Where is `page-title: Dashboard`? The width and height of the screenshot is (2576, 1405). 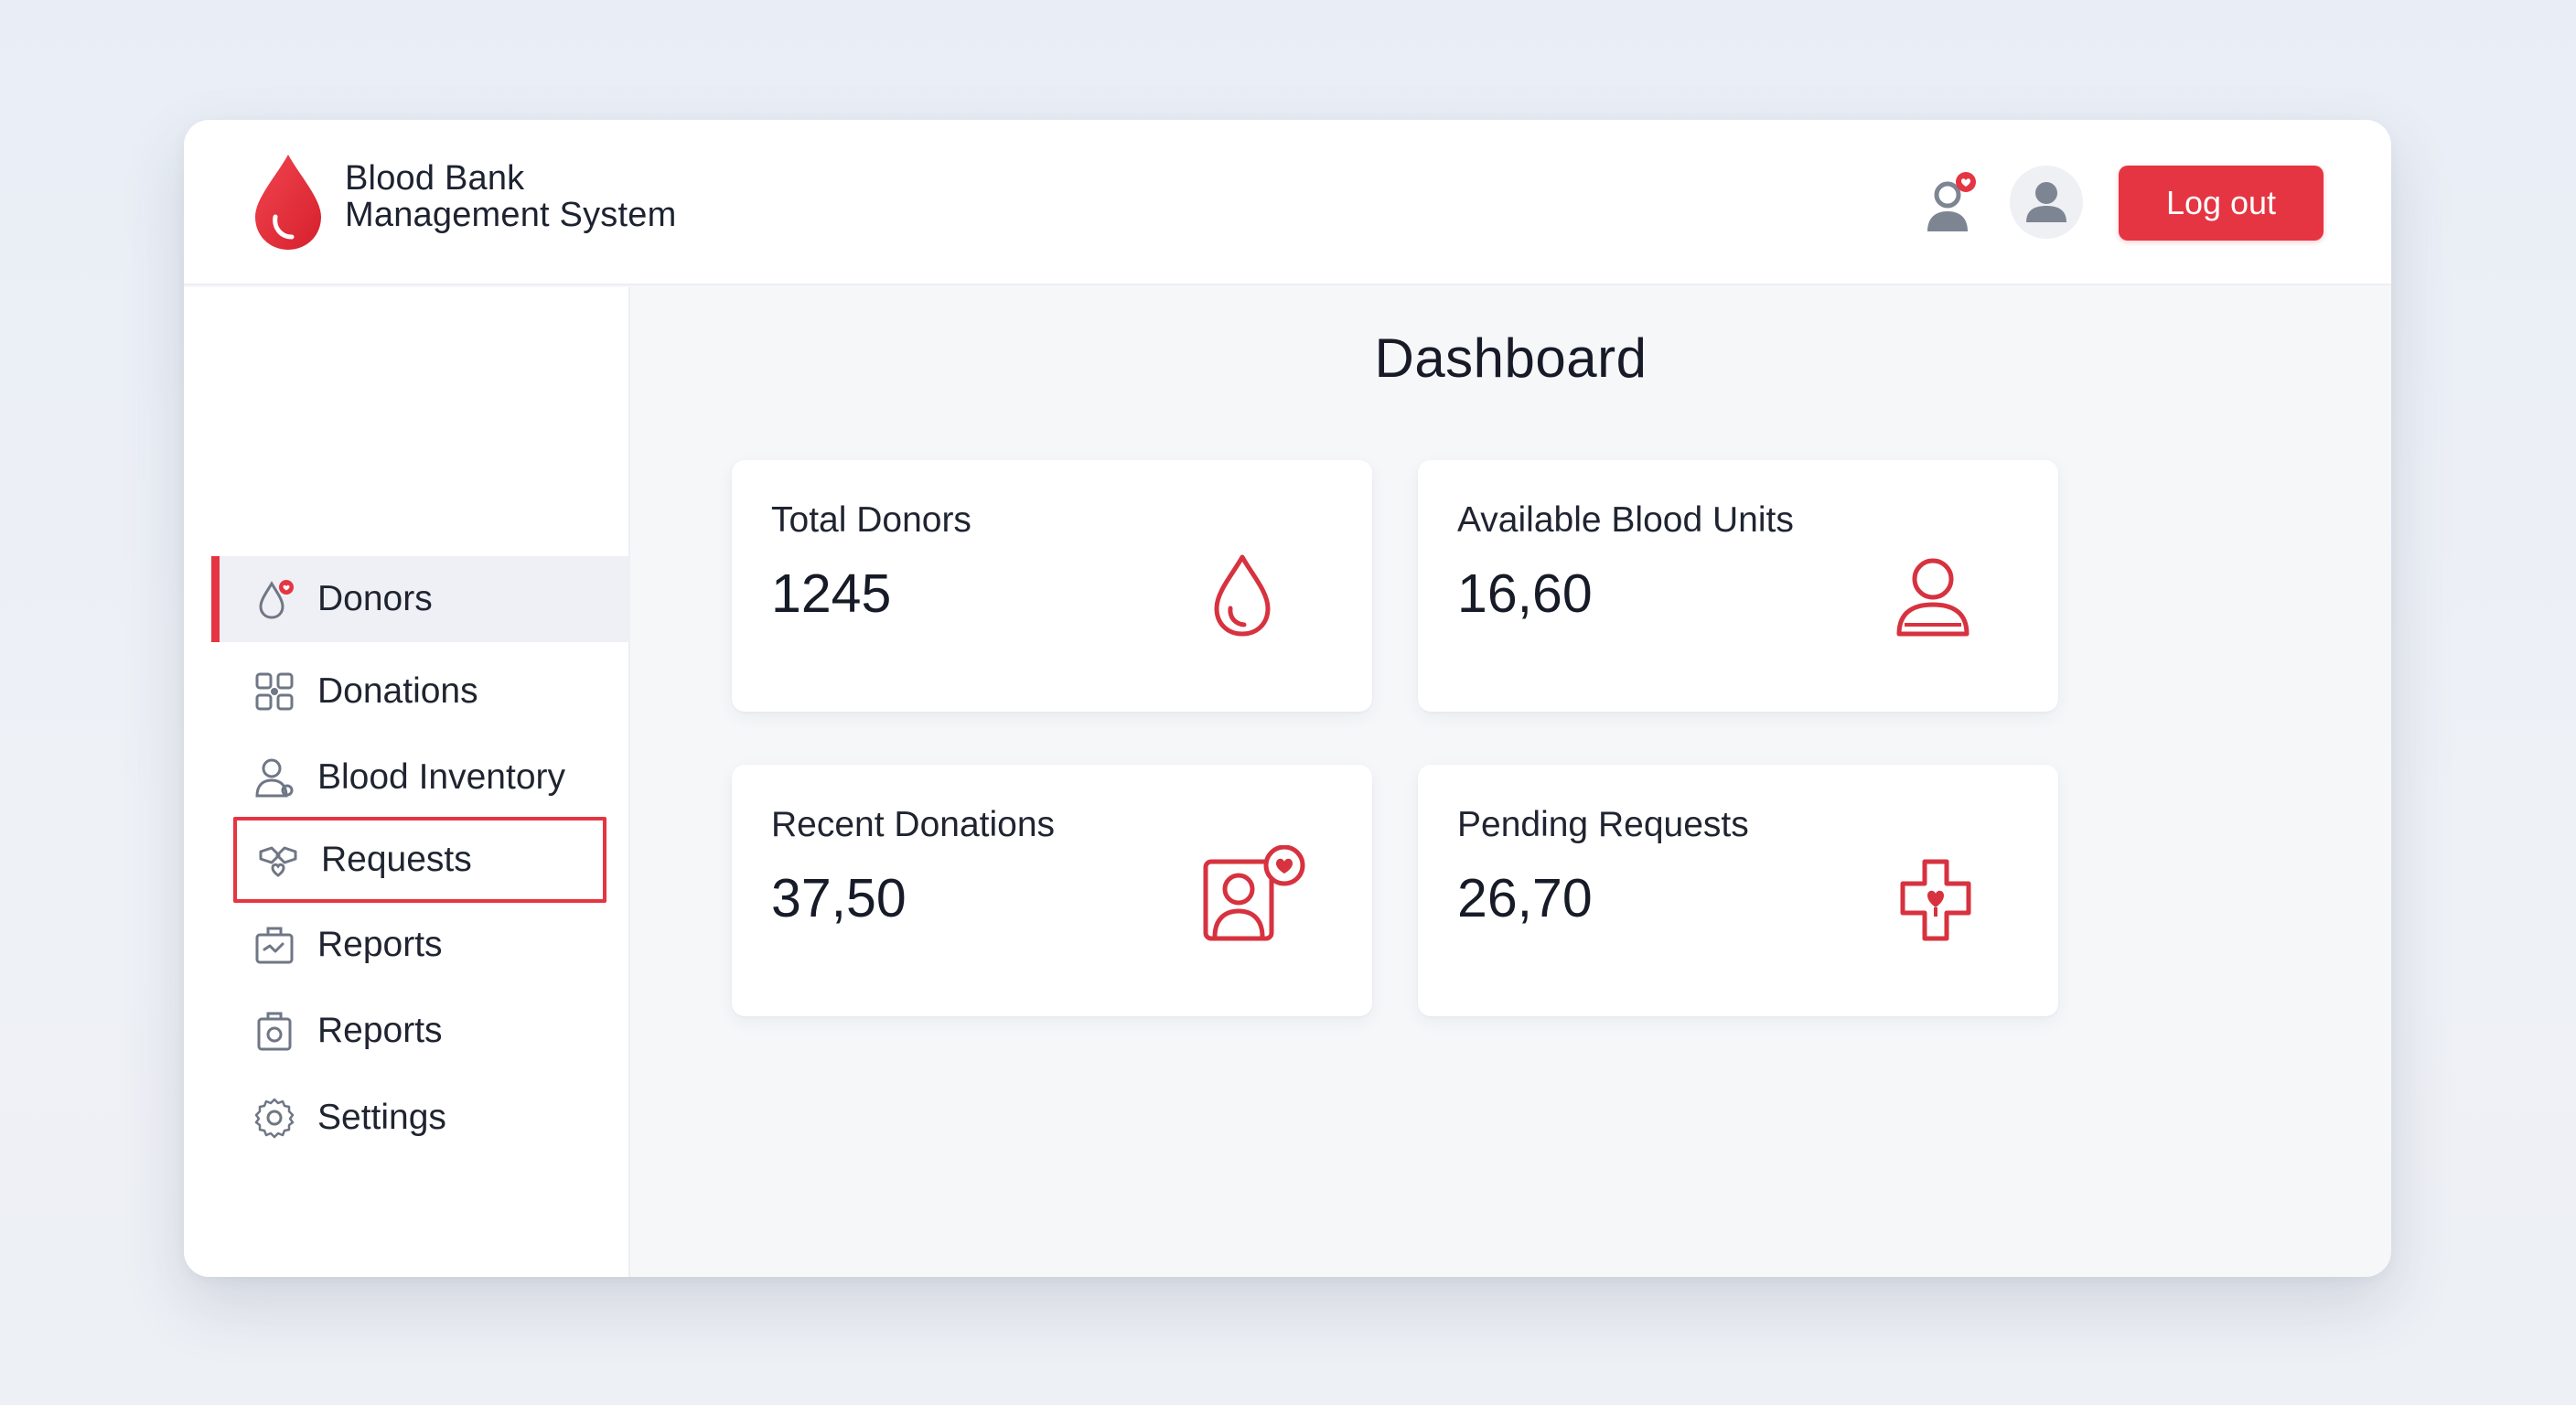
page-title: Dashboard is located at coordinates (1511, 358).